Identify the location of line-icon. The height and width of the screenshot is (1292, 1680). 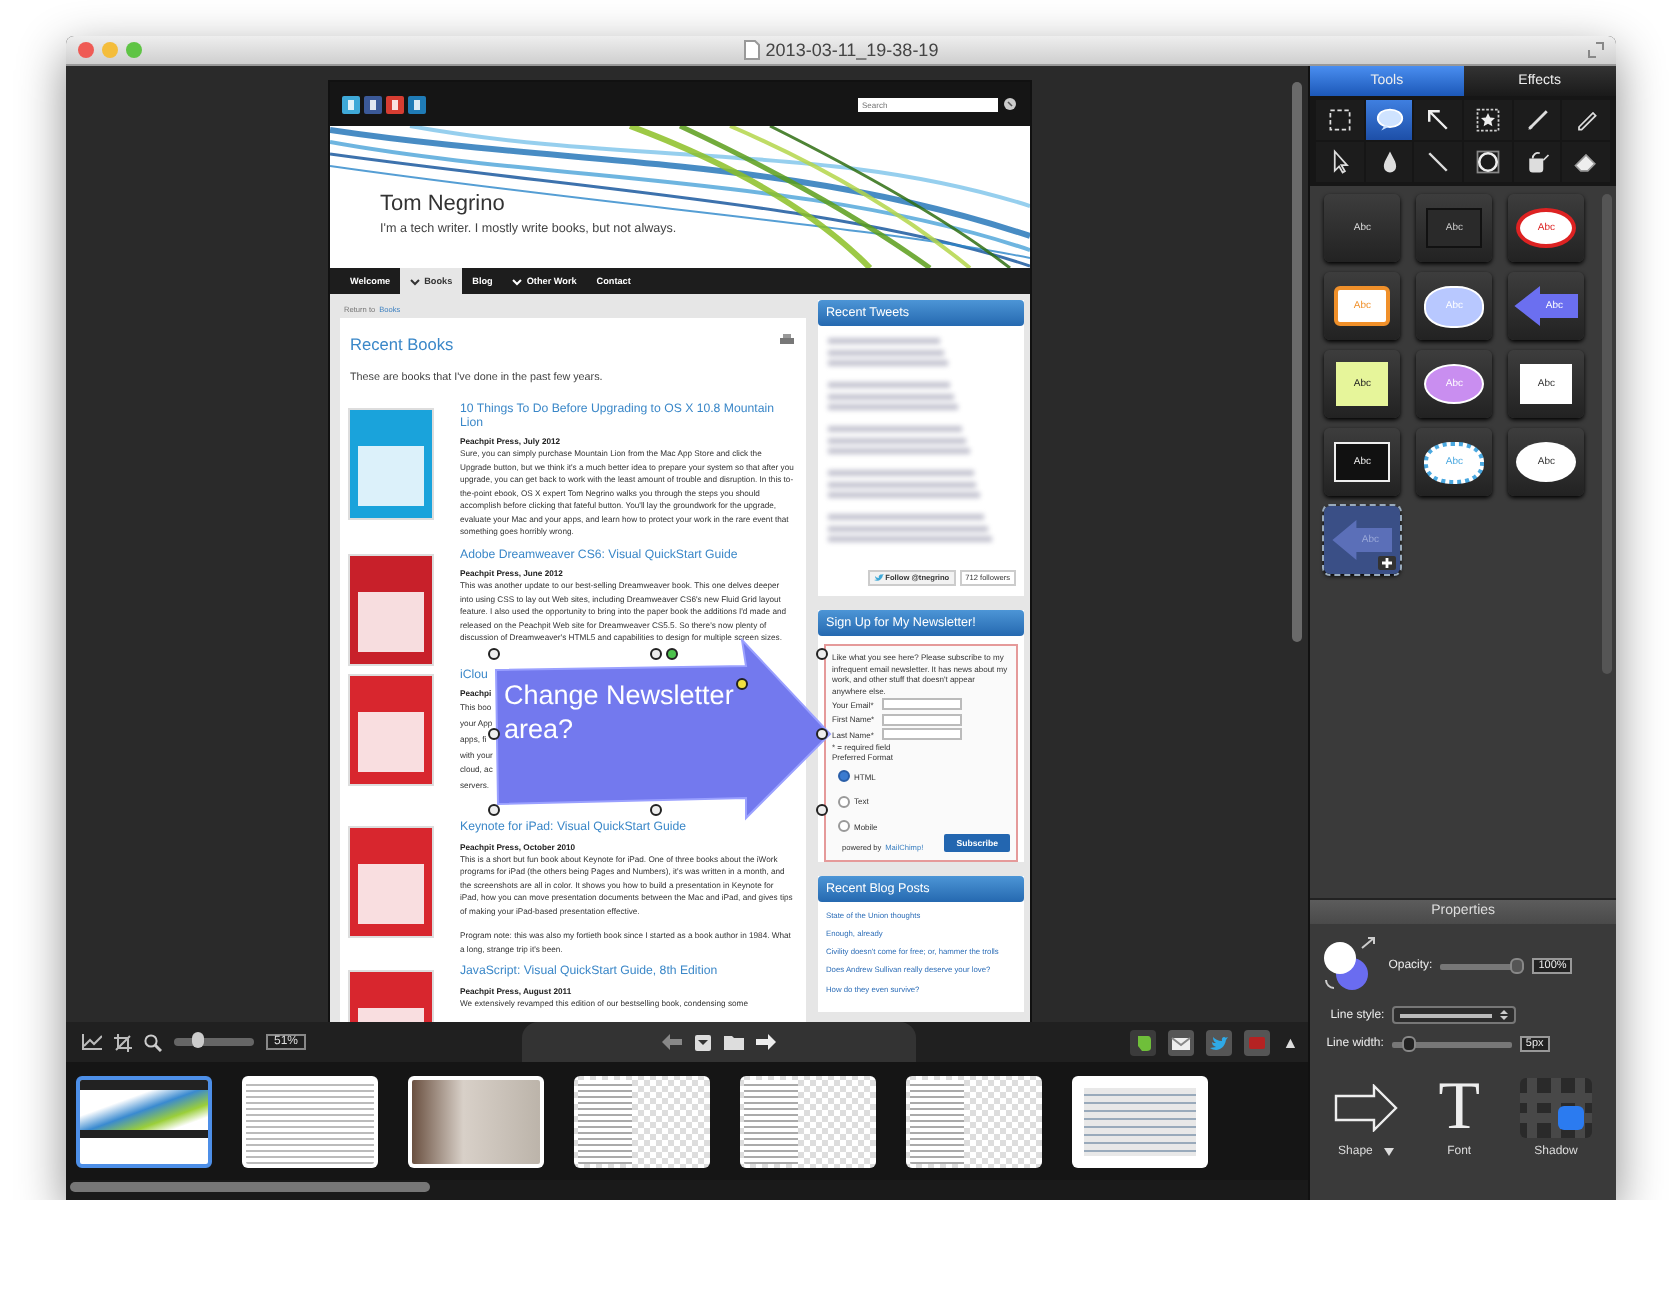
(1438, 162).